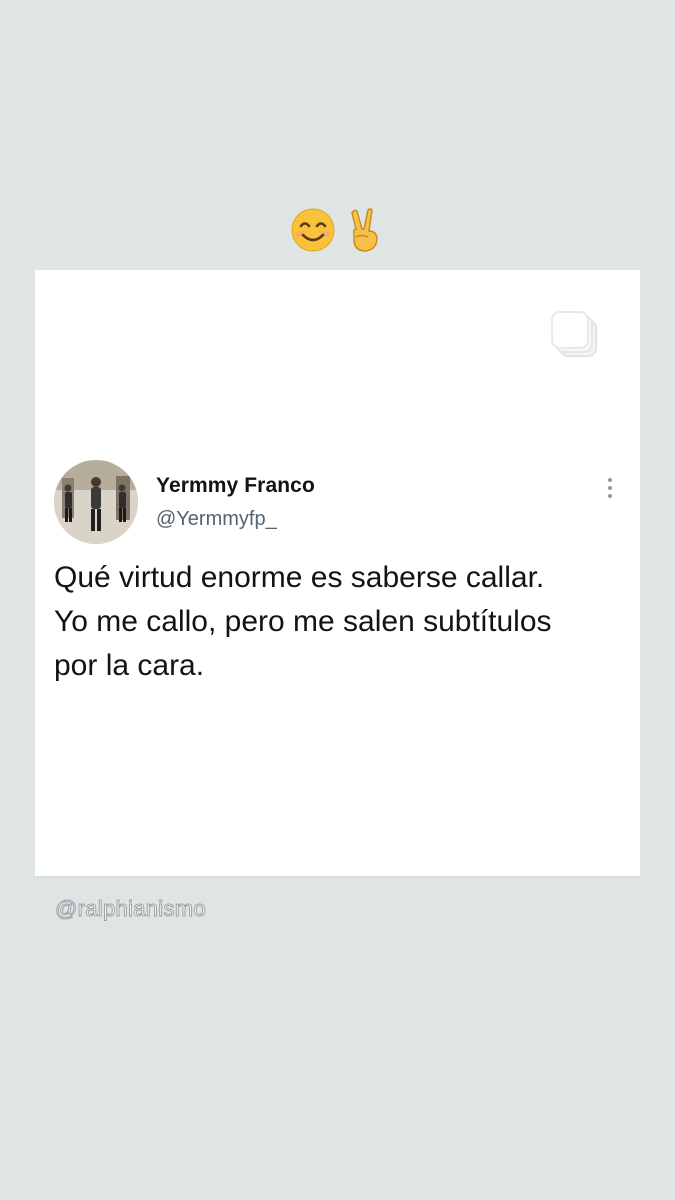 The height and width of the screenshot is (1200, 675). Describe the element at coordinates (216, 519) in the screenshot. I see `author-handle: @Yermmyfp_` at that location.